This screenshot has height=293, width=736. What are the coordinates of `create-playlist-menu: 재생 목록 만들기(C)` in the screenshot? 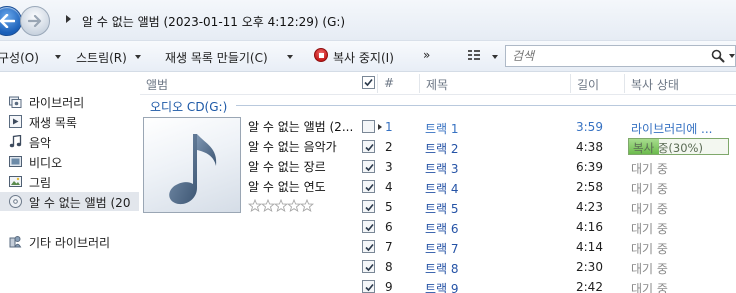 It's located at (216, 57).